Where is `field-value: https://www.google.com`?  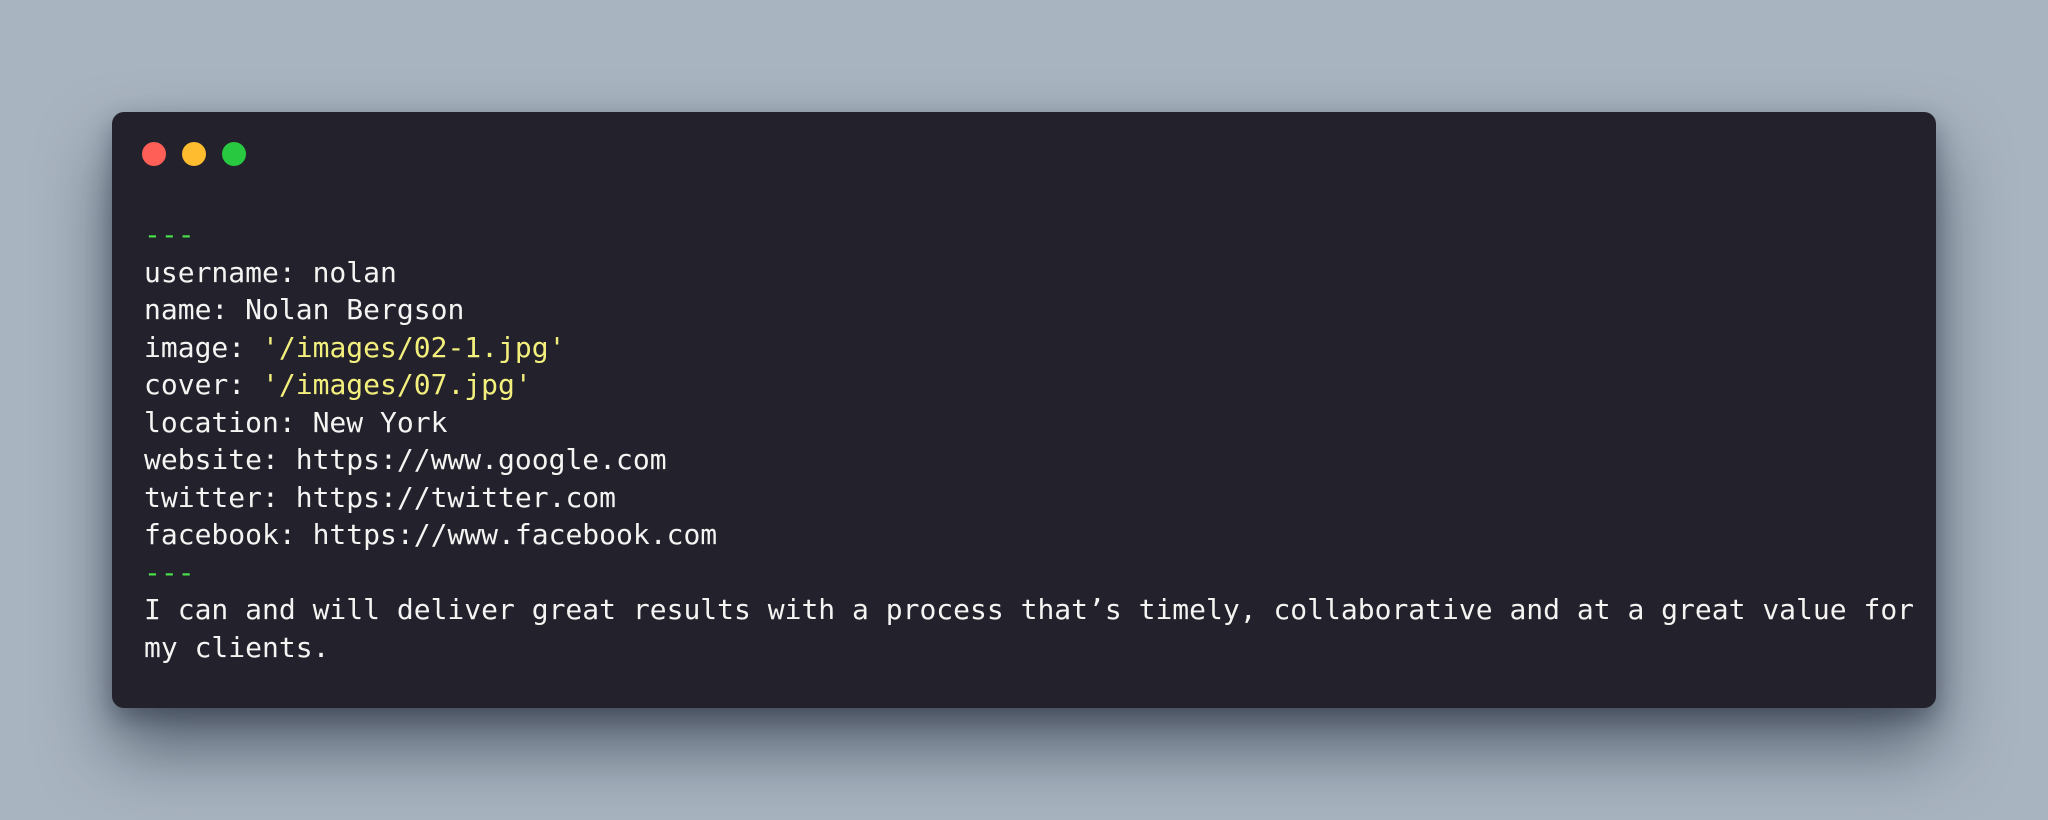 field-value: https://www.google.com is located at coordinates (481, 459).